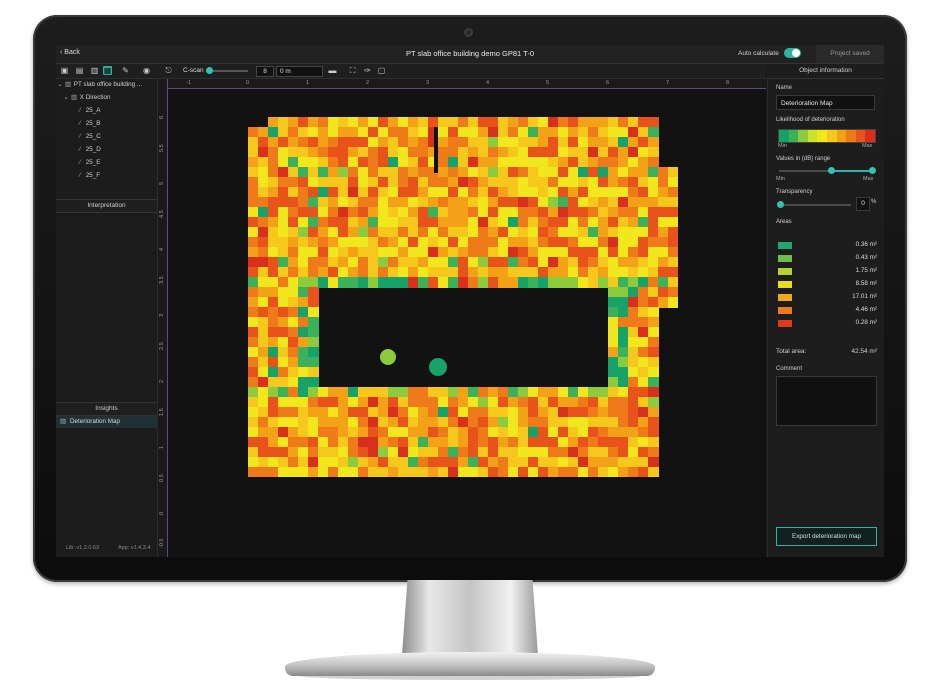  What do you see at coordinates (109, 98) in the screenshot?
I see `tree-direction: ⌄ ▥ X Direction` at bounding box center [109, 98].